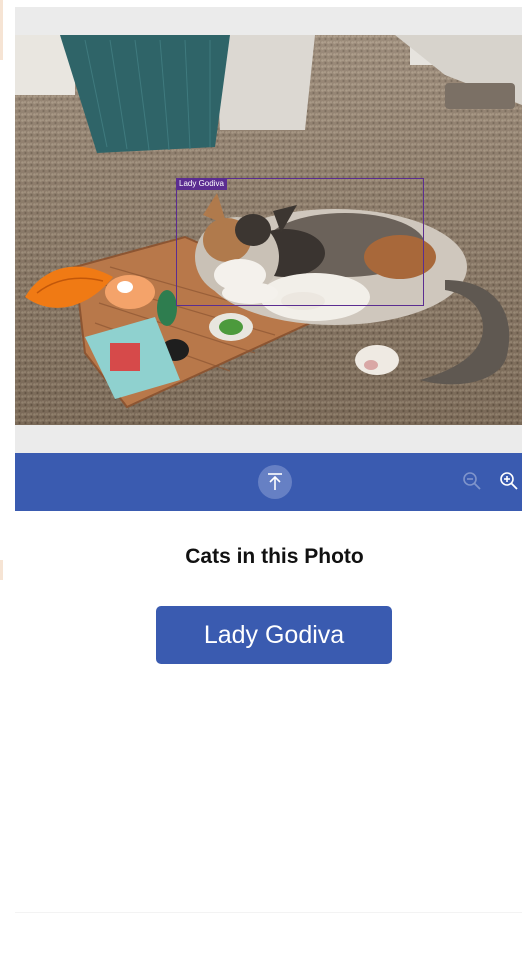 This screenshot has width=522, height=954. What do you see at coordinates (274, 635) in the screenshot?
I see `cat-button-lady-godiva: Lady Godiva` at bounding box center [274, 635].